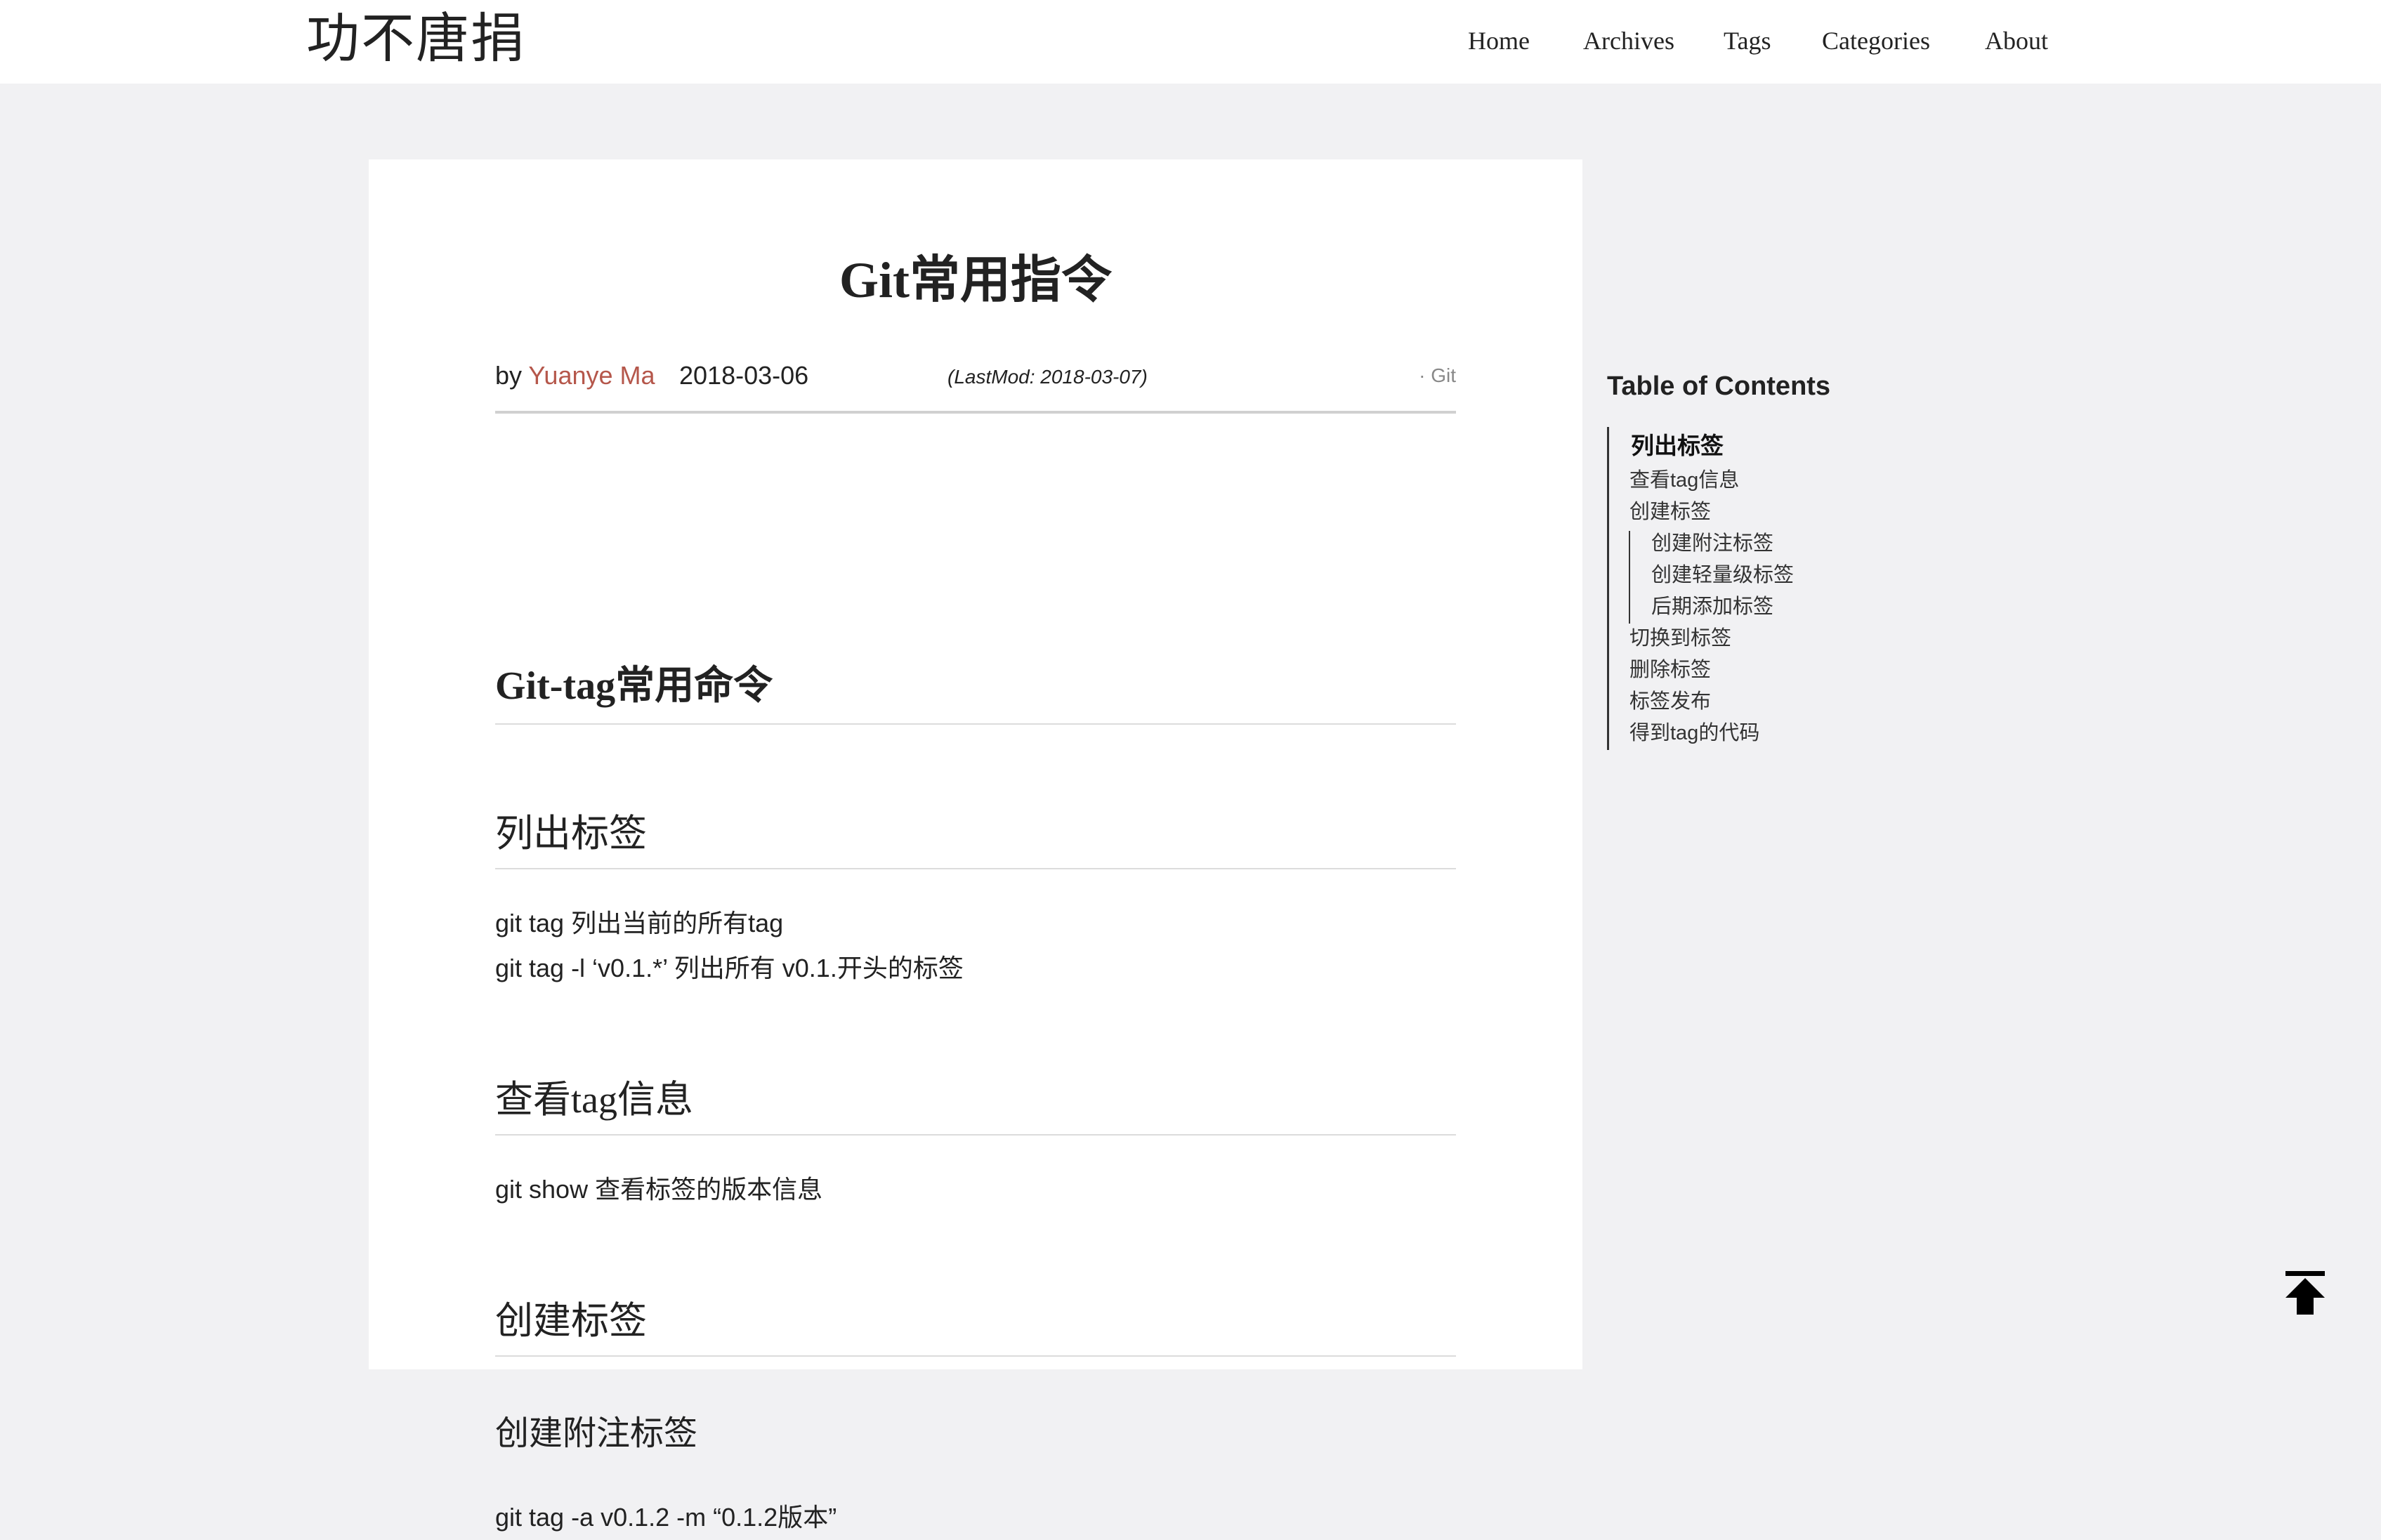 This screenshot has height=1540, width=2381. I want to click on toc-item: 创建轻量级标签, so click(1722, 575).